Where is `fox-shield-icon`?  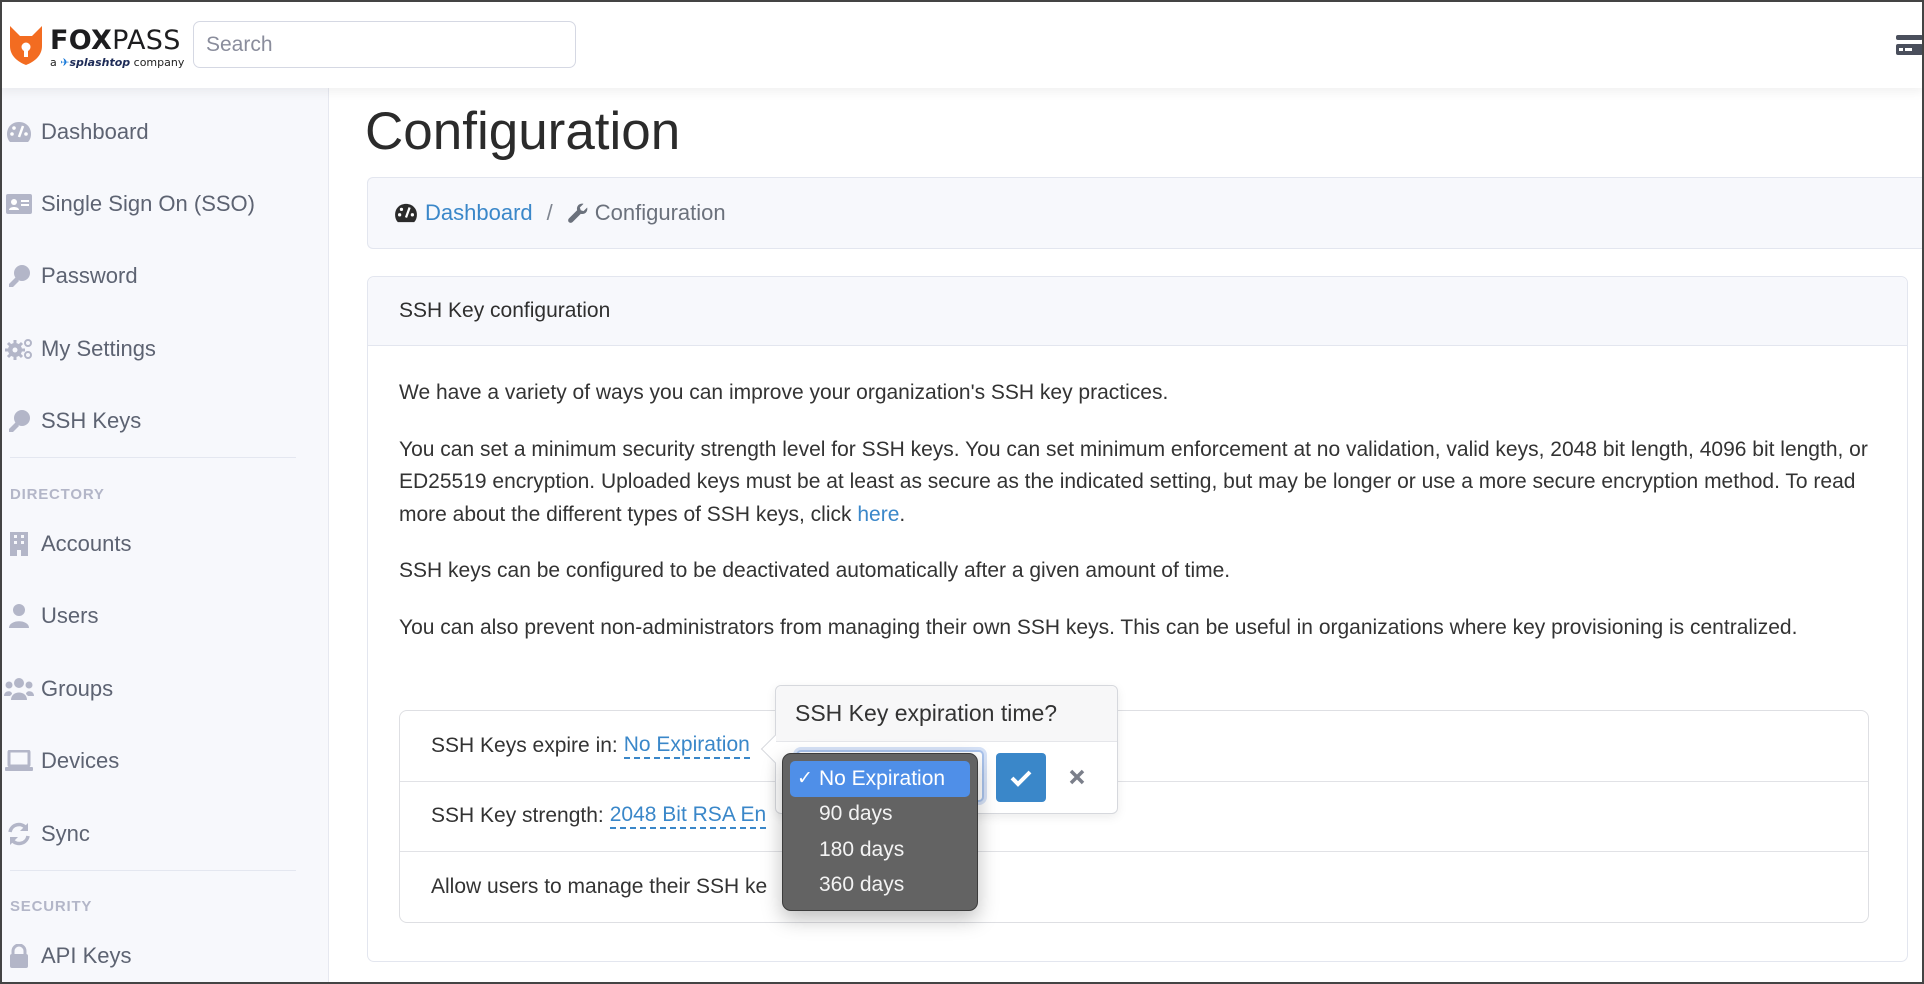 fox-shield-icon is located at coordinates (26, 45).